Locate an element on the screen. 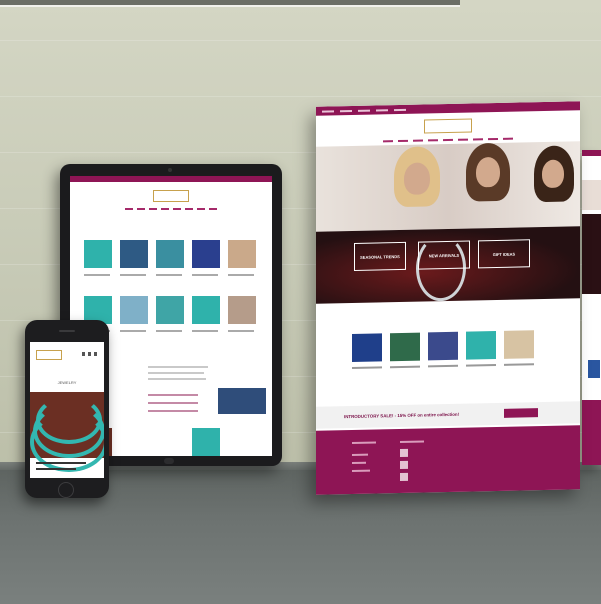 This screenshot has width=601, height=604. top-bar-highlight is located at coordinates (230, 6).